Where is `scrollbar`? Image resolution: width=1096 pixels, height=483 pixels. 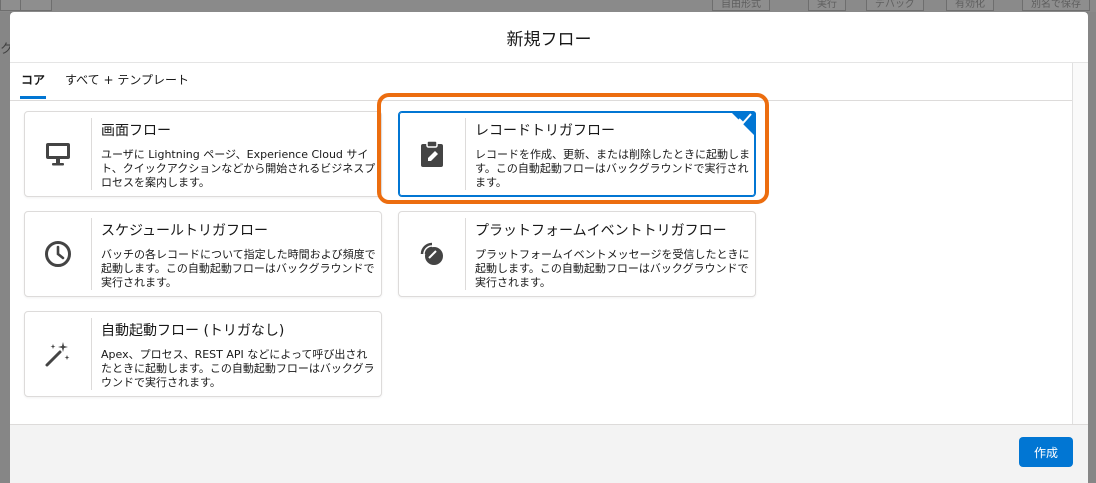
scrollbar is located at coordinates (1080, 243).